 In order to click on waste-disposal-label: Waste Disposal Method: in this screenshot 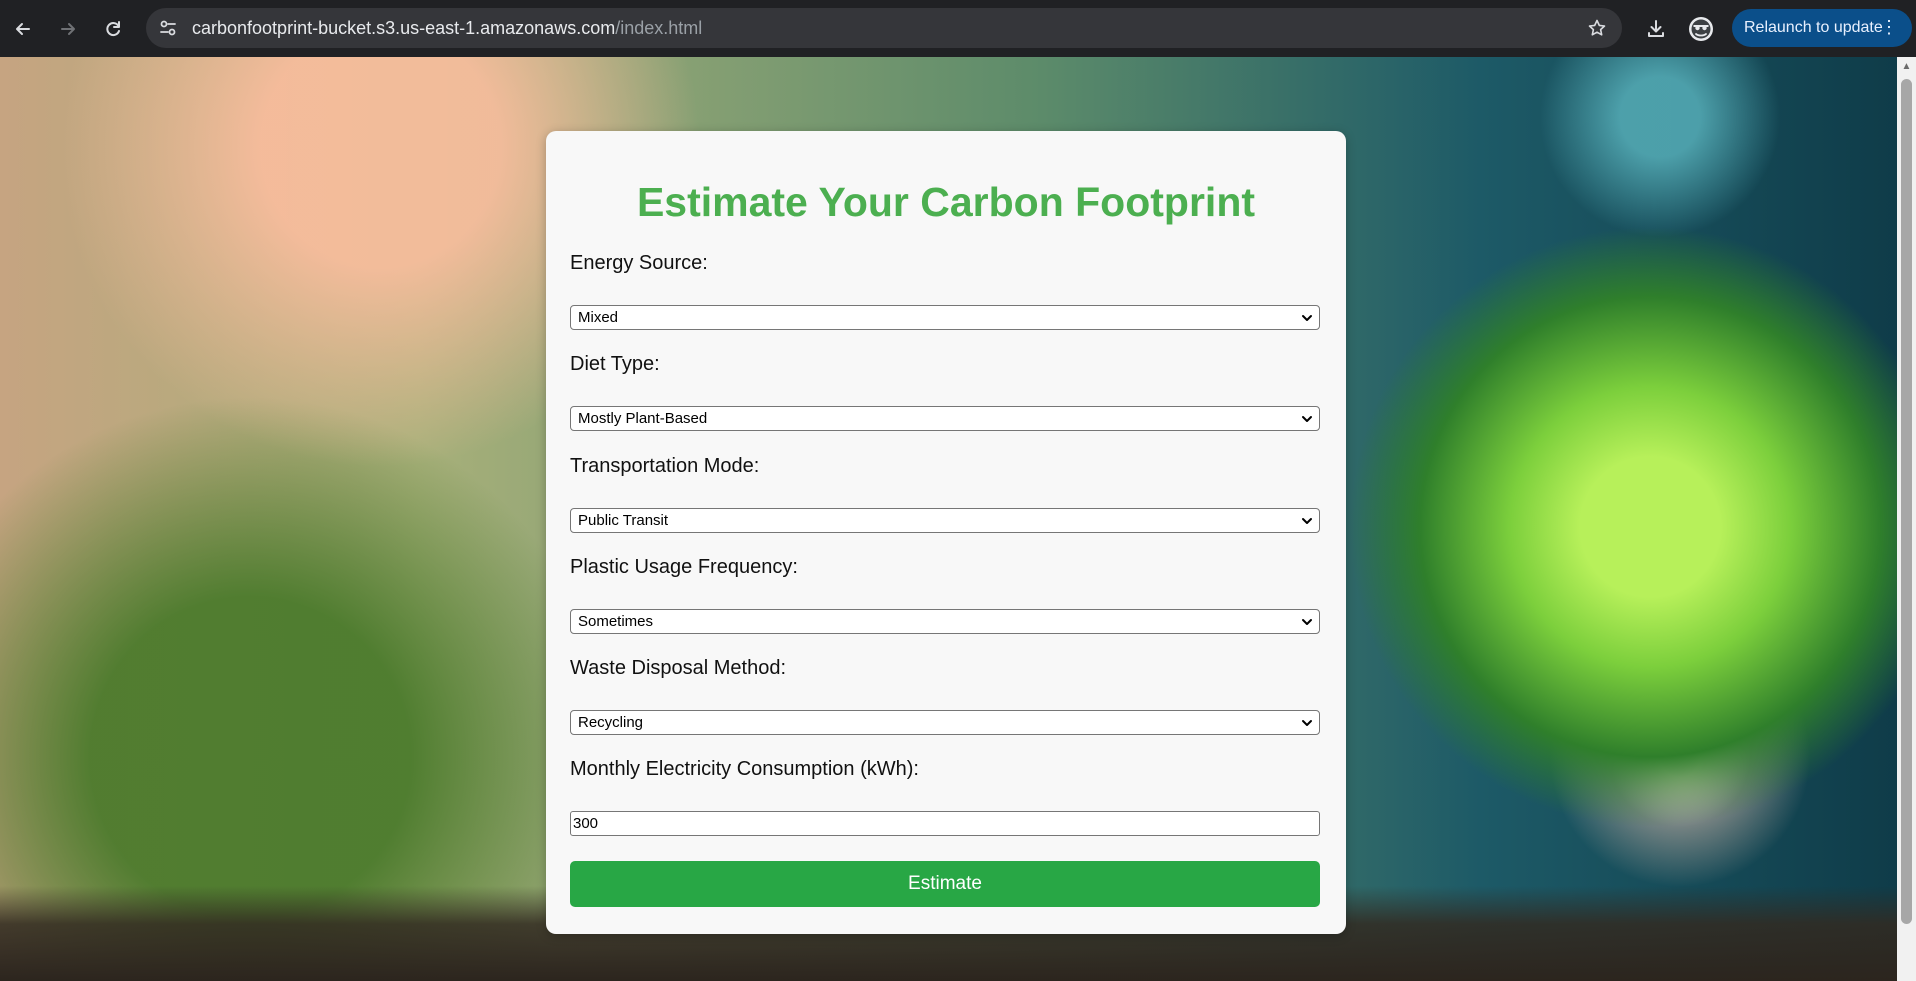, I will do `click(678, 668)`.